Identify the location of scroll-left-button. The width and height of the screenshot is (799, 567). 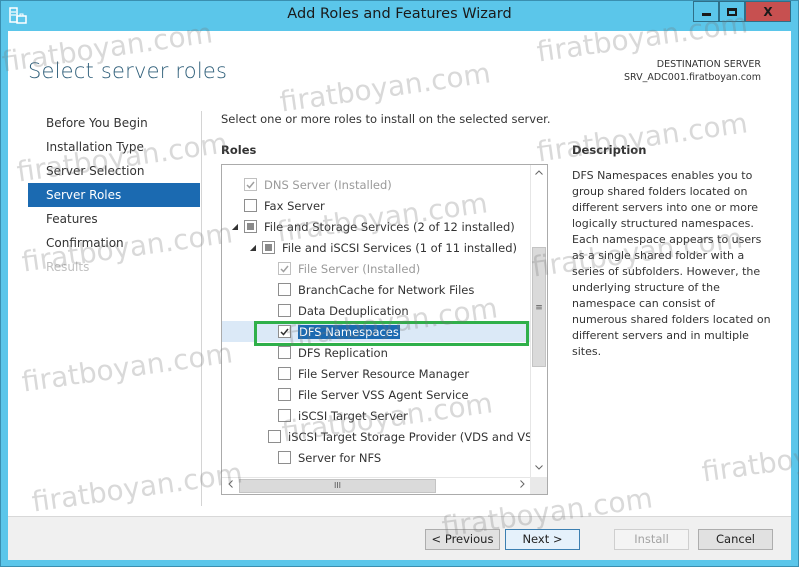
(230, 486).